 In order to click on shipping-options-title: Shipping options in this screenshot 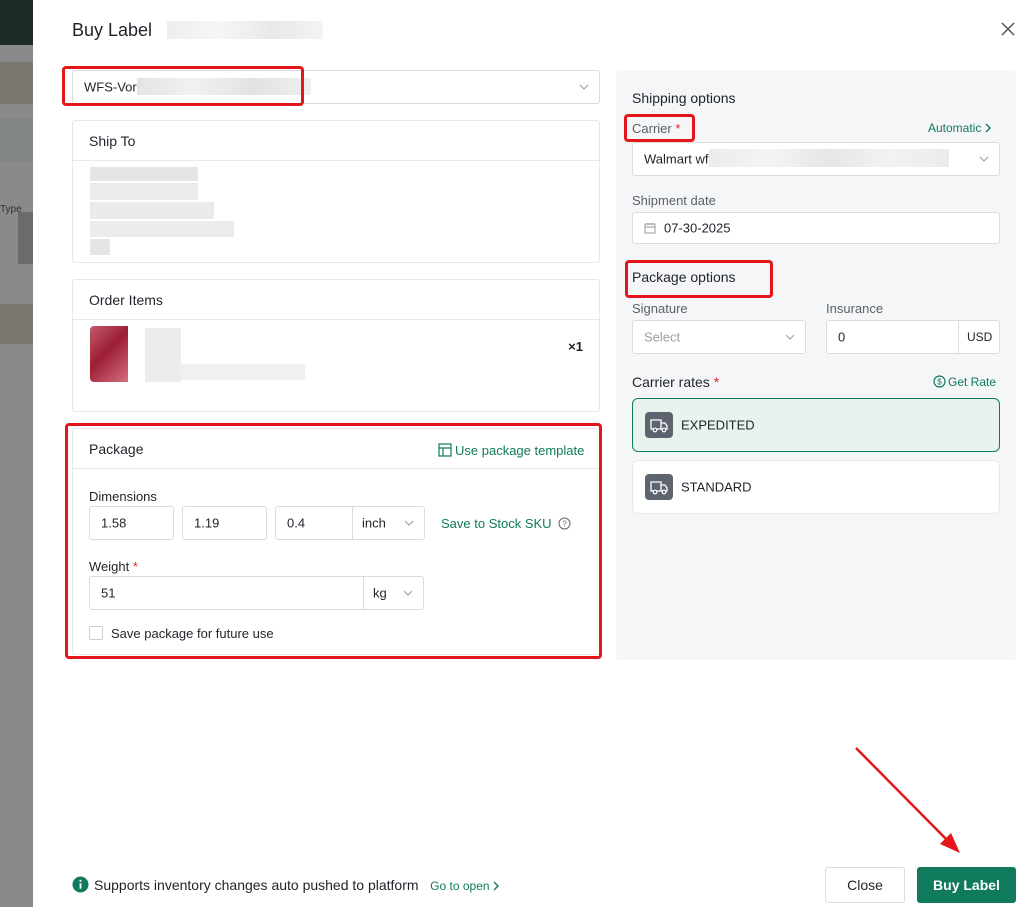, I will do `click(684, 98)`.